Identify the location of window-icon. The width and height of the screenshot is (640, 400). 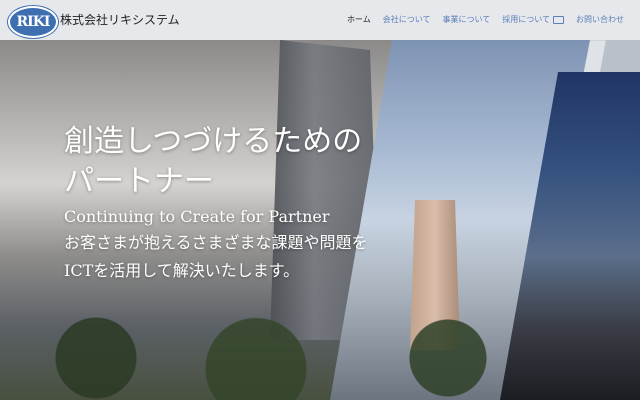
(558, 19).